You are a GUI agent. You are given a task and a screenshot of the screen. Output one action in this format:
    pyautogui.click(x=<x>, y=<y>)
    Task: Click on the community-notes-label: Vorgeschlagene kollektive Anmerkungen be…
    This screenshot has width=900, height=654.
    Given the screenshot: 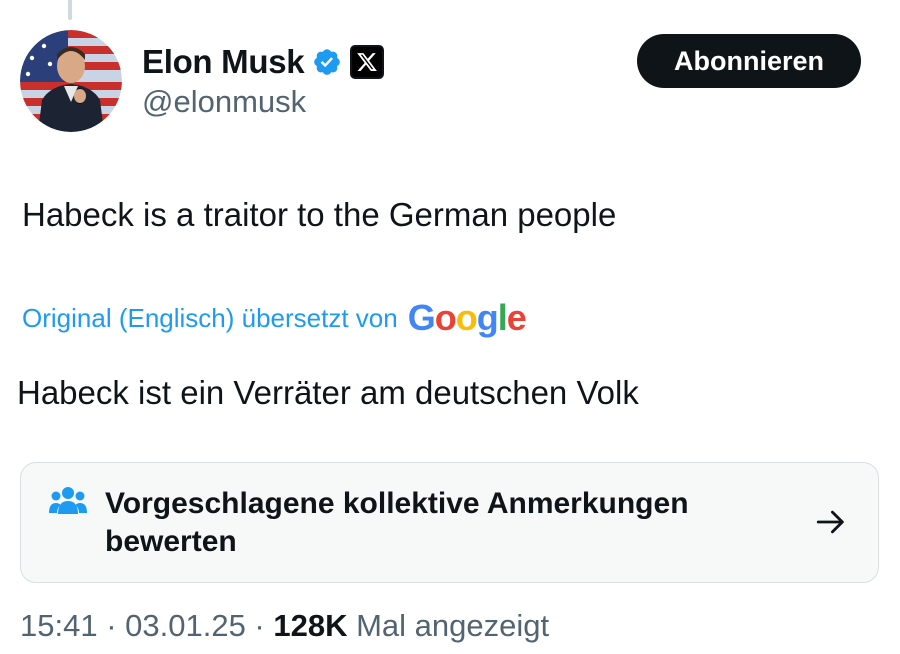 What is the action you would take?
    pyautogui.click(x=397, y=522)
    